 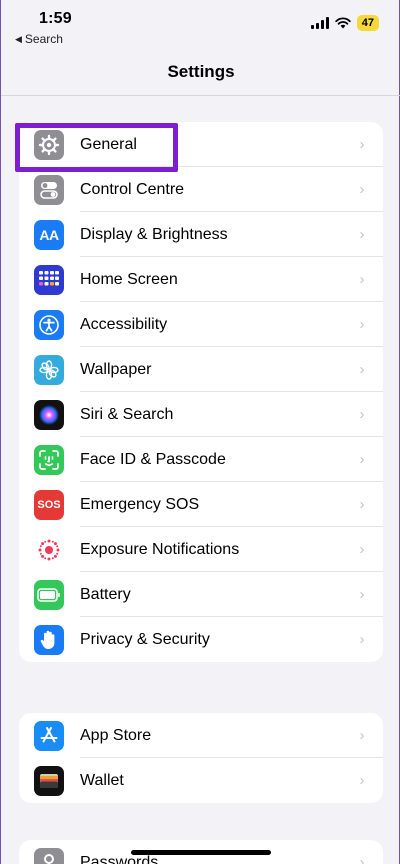 I want to click on app-grid-icon, so click(x=49, y=279).